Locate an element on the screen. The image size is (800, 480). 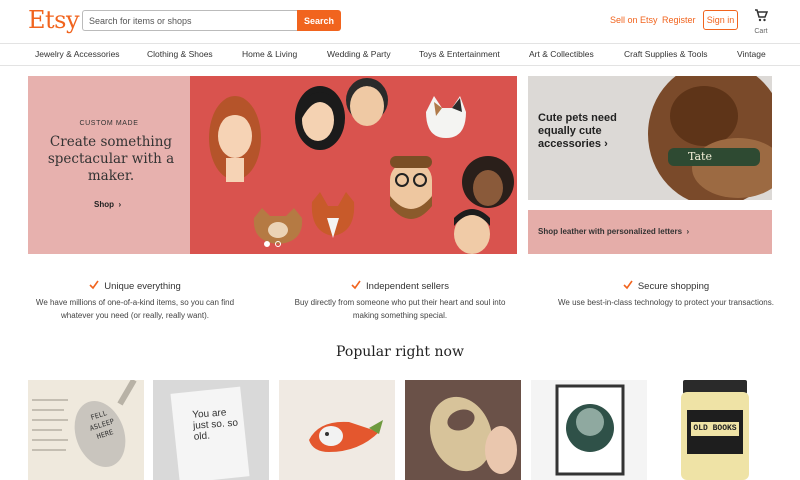
etsy-logo: Etsy is located at coordinates (54, 20).